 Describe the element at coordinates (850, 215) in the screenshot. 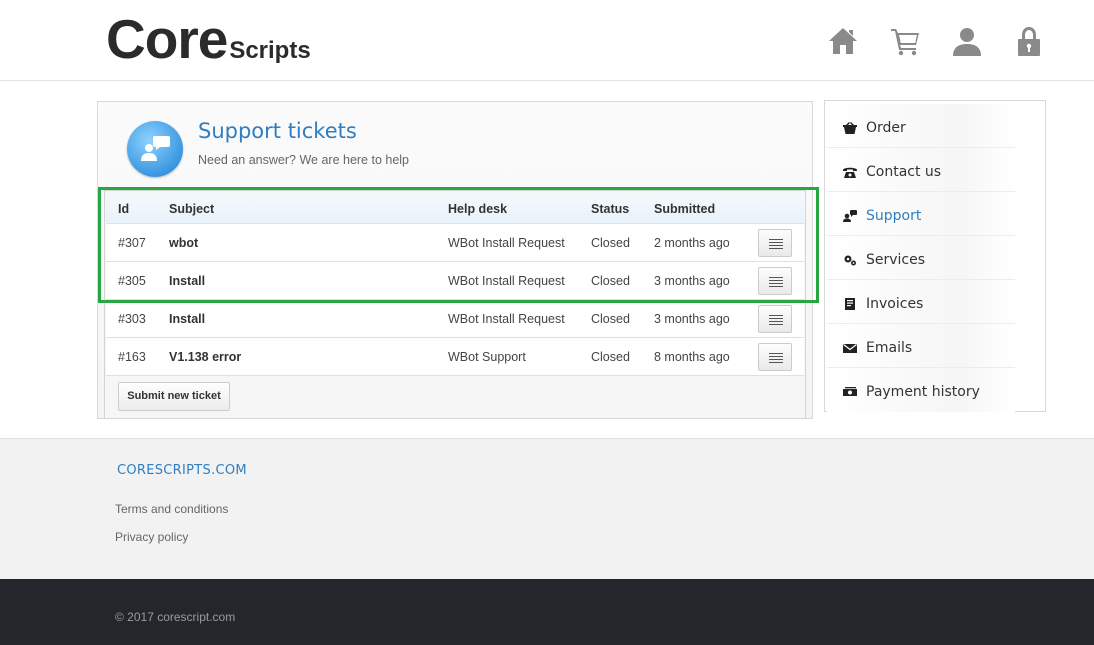

I see `support-icon` at that location.